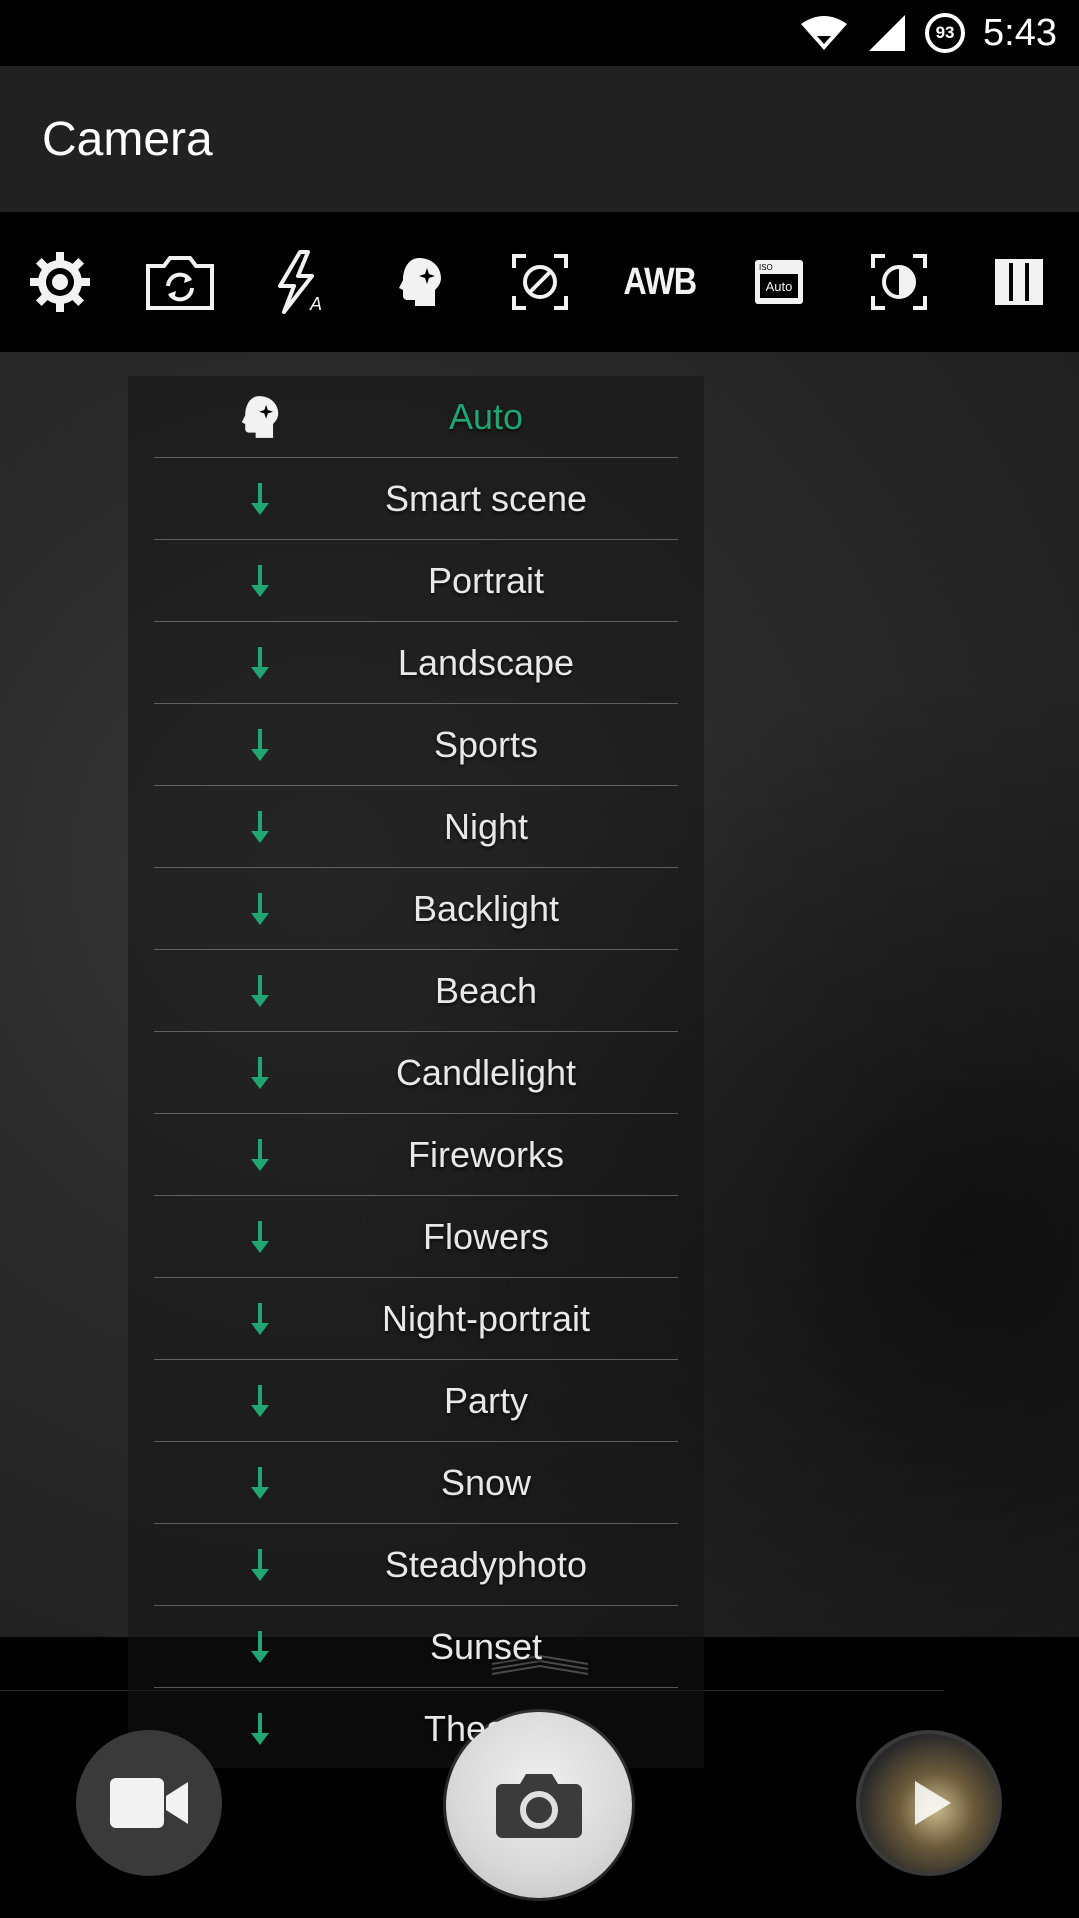  I want to click on shutter-camera-icon, so click(539, 1806).